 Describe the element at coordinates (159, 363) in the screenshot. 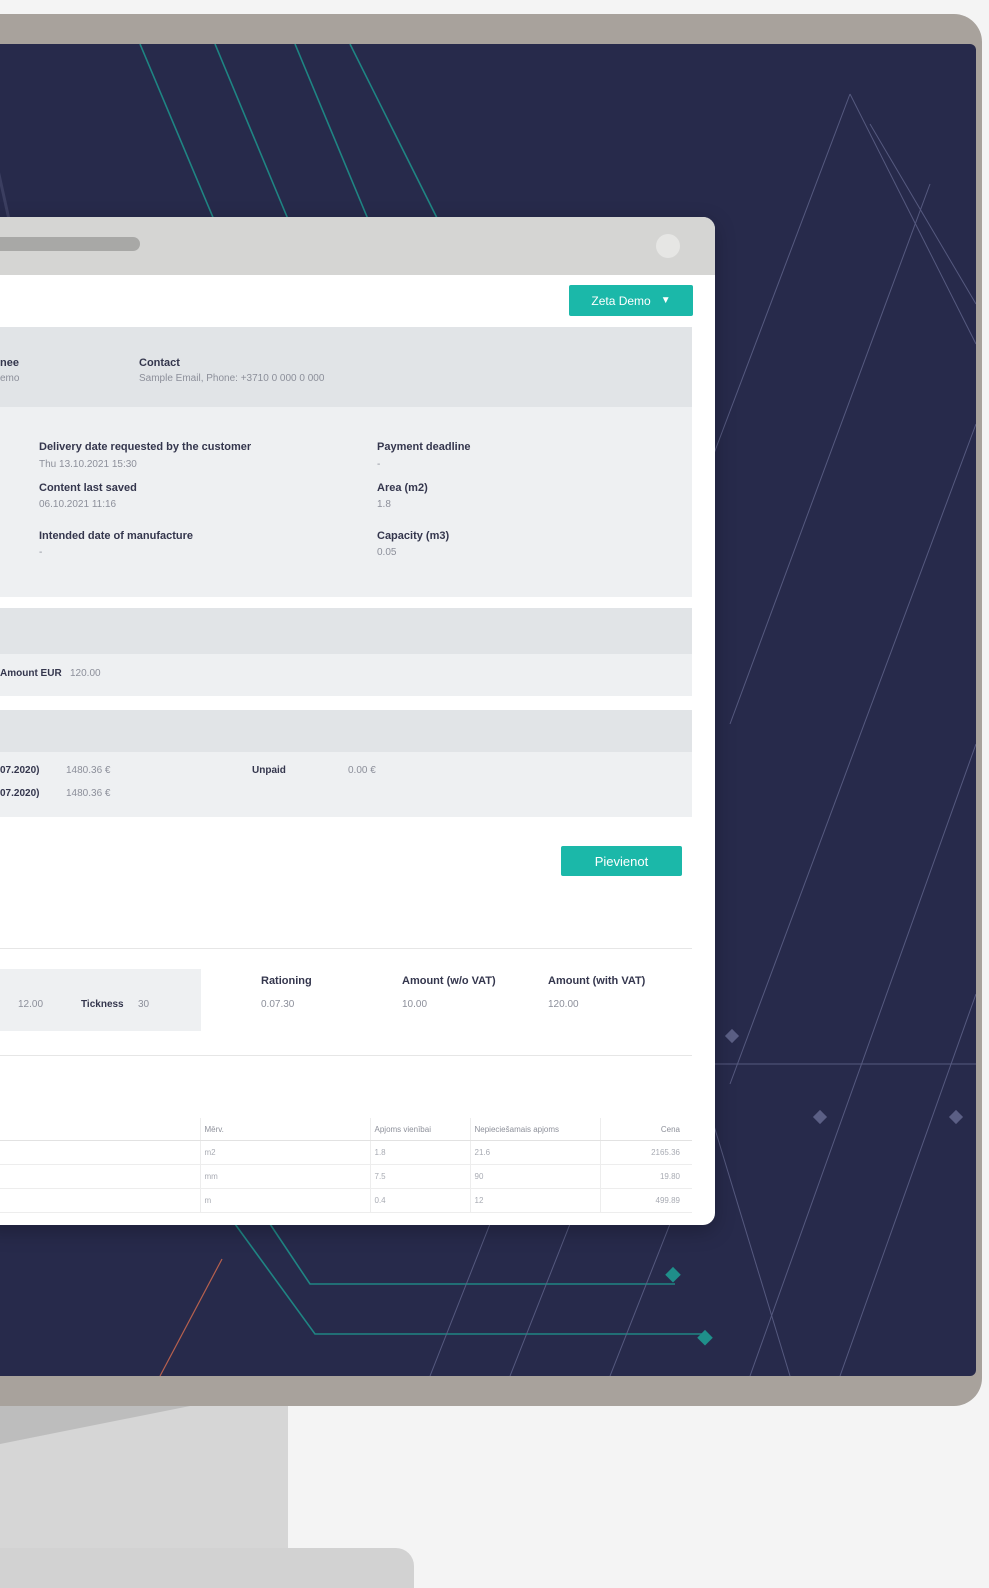

I see `contact-label: Contact` at that location.